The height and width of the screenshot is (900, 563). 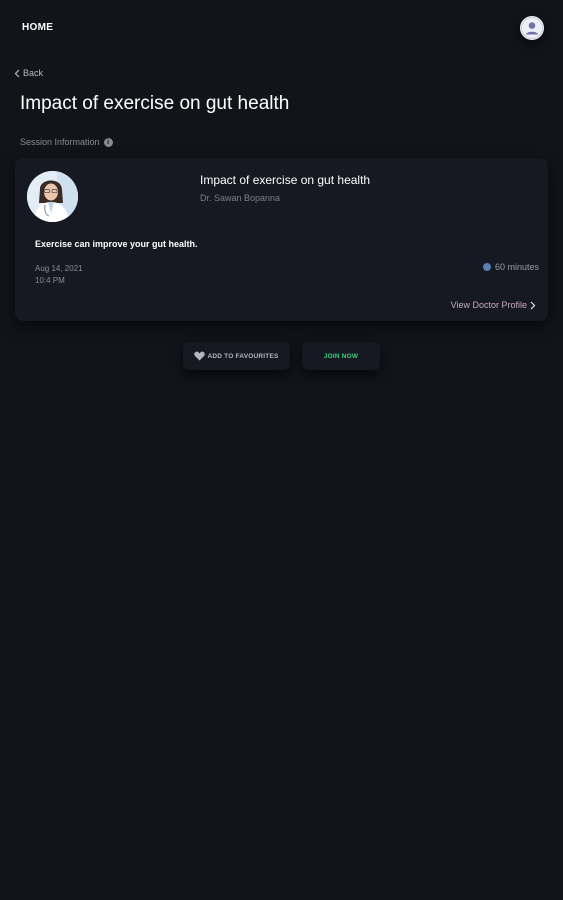 I want to click on join-now-button: JOIN NOW, so click(x=341, y=356).